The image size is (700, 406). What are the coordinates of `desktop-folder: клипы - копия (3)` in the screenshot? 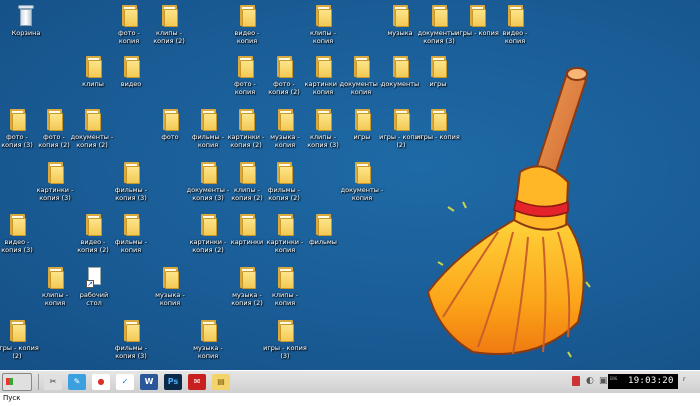 It's located at (323, 131).